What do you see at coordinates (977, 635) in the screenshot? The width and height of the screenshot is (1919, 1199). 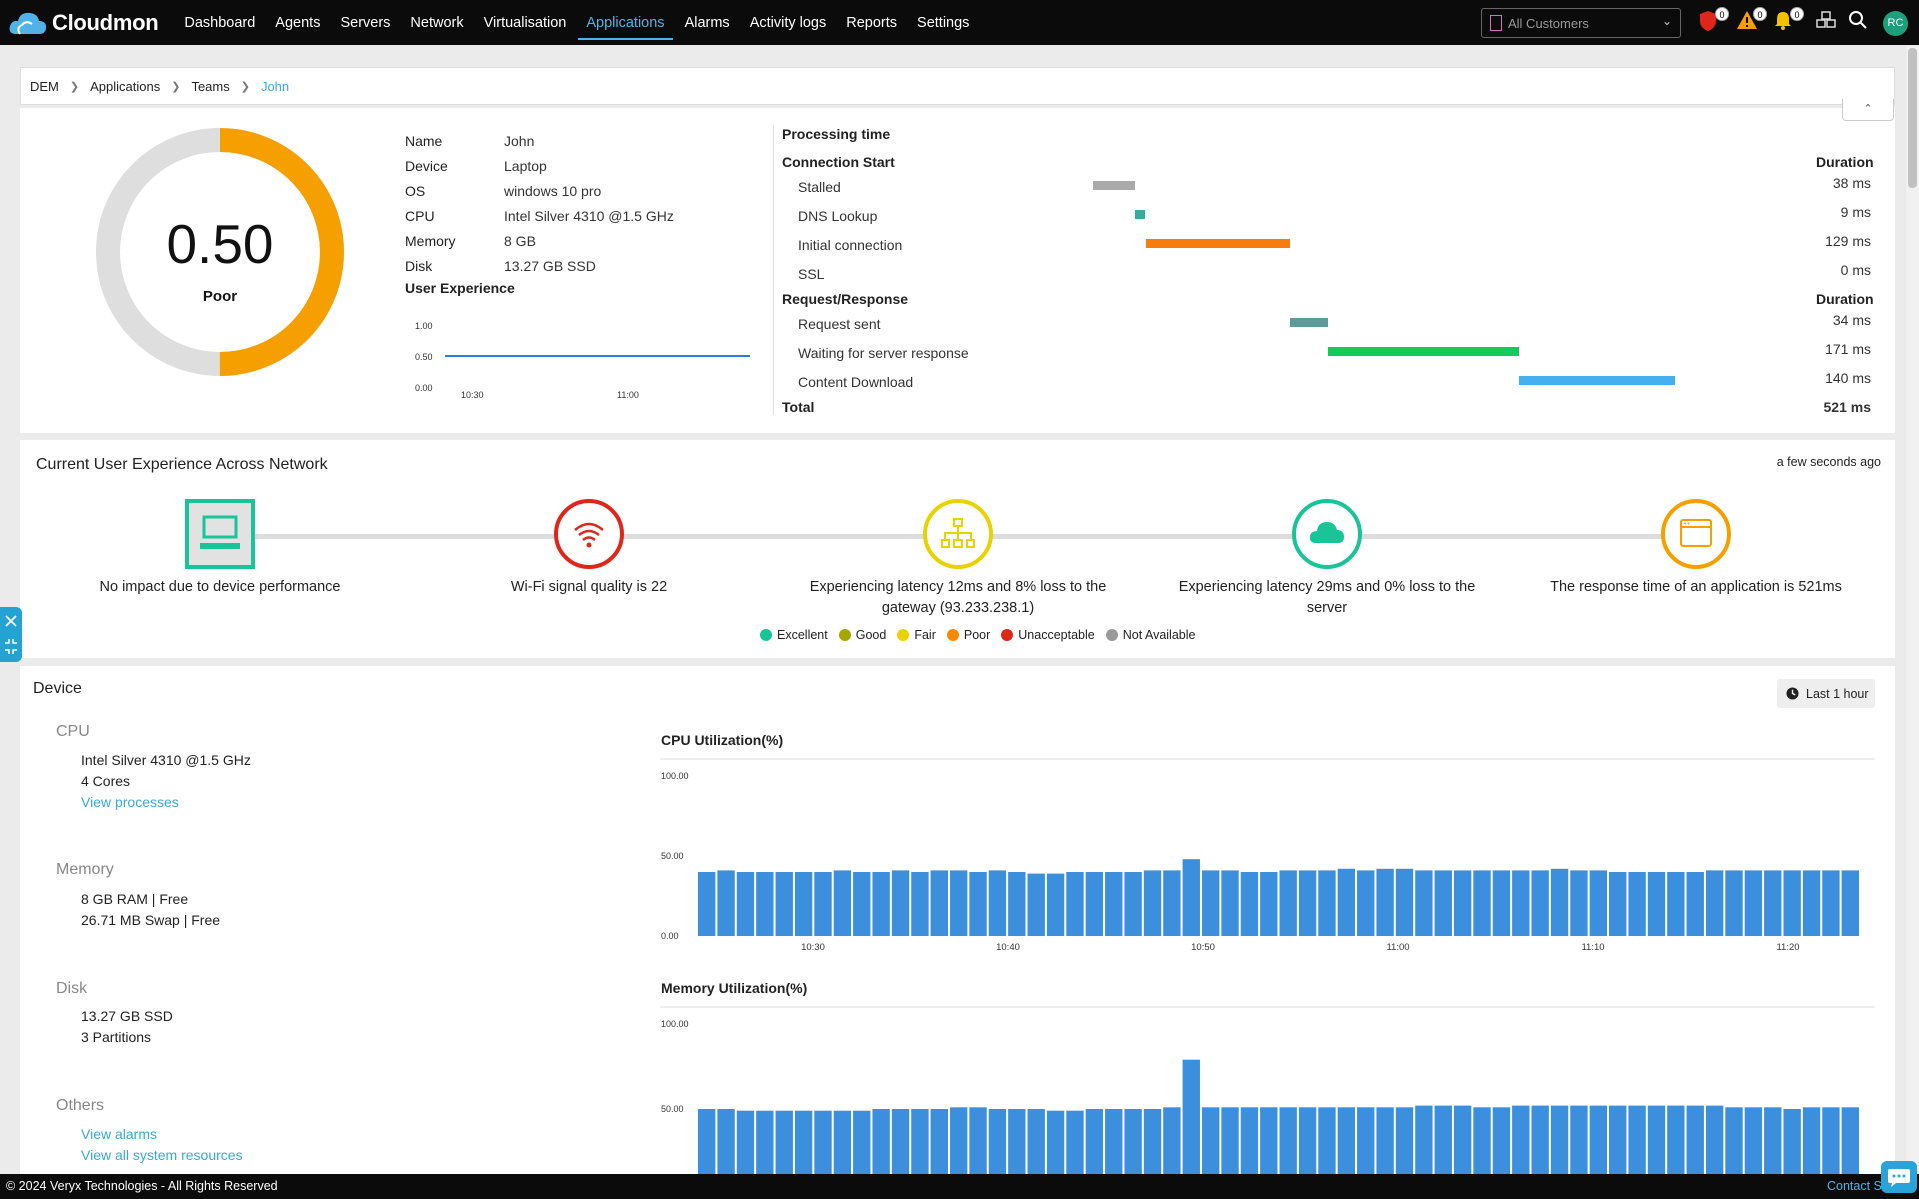 I see `legend-label: Poor` at bounding box center [977, 635].